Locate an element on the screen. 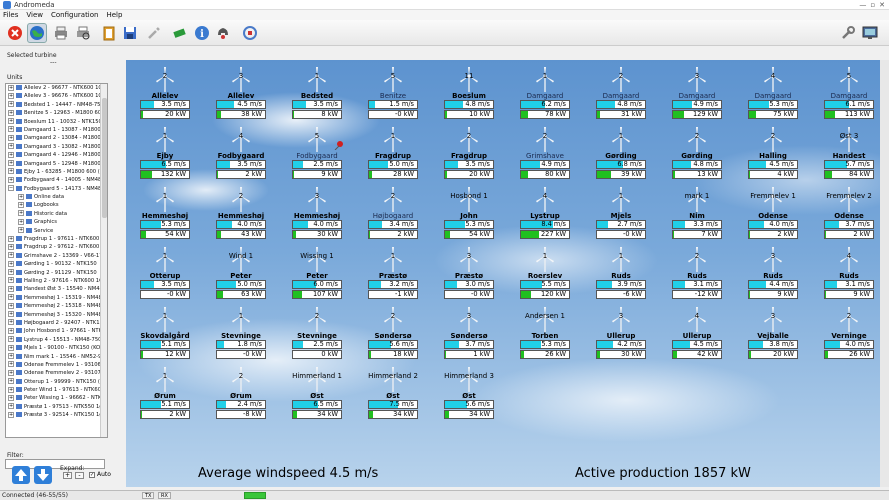 This screenshot has height=500, width=889. turbine-card: 3 Hemmeshøj 4.0 m/s 30 kW is located at coordinates (317, 216).